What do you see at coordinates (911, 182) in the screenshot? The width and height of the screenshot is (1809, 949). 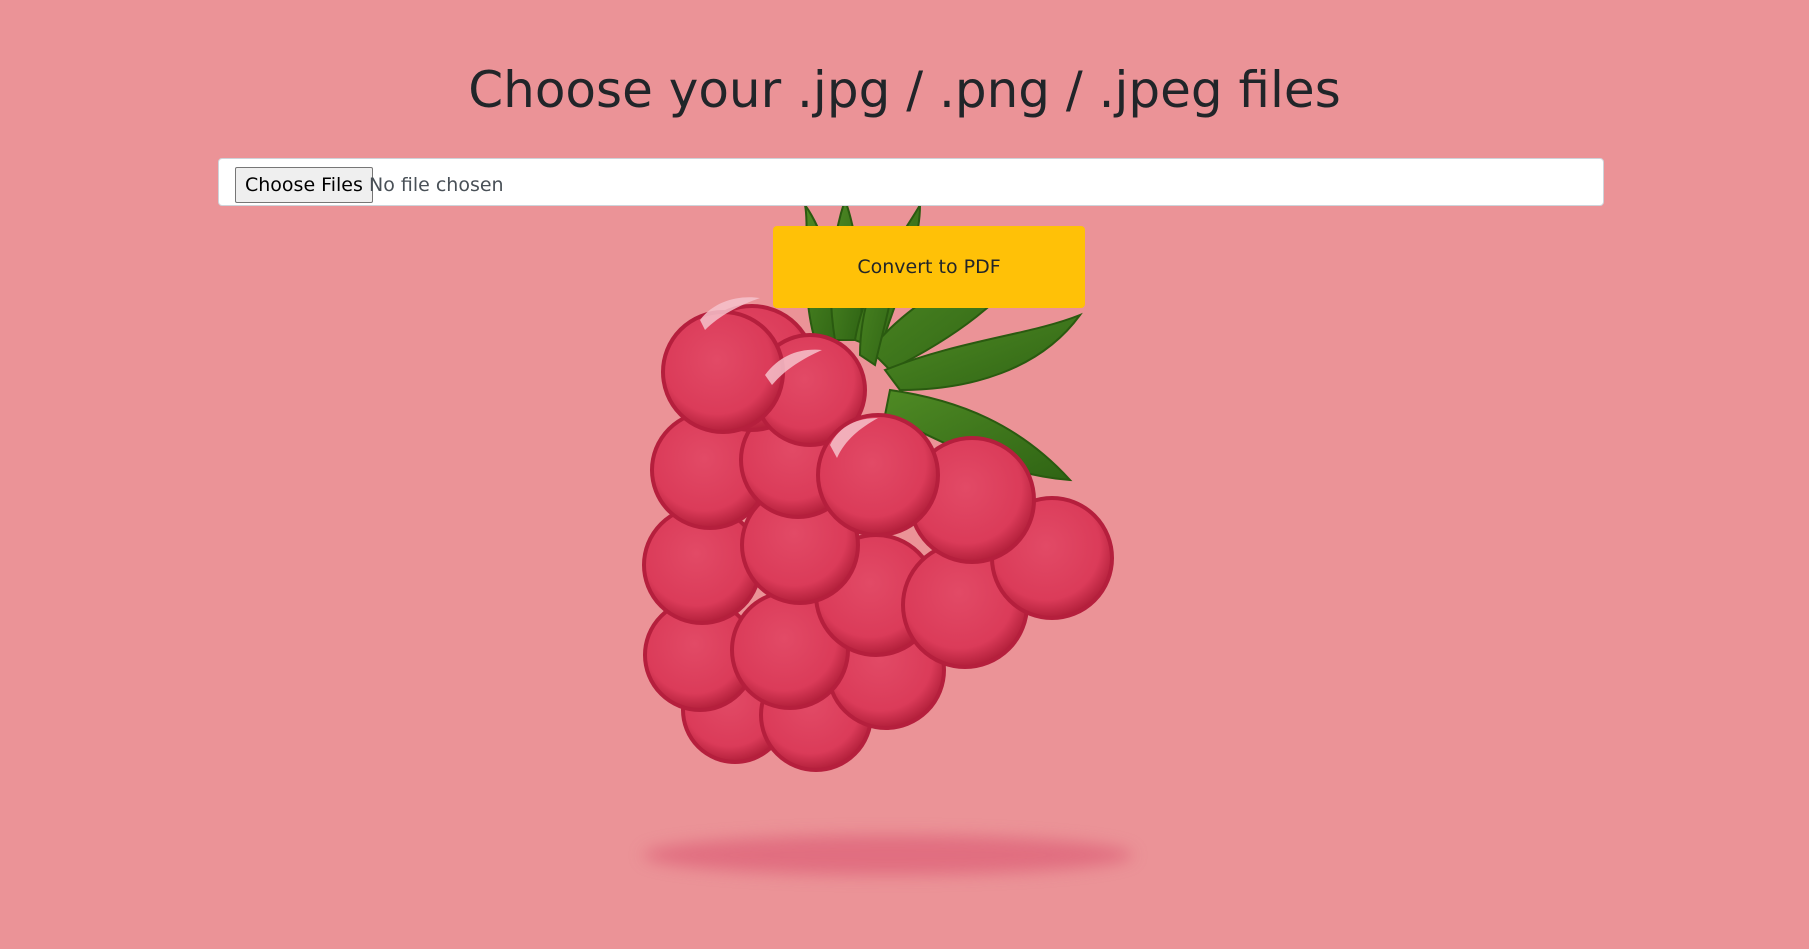 I see `file-input: Choose Files No file chosen` at bounding box center [911, 182].